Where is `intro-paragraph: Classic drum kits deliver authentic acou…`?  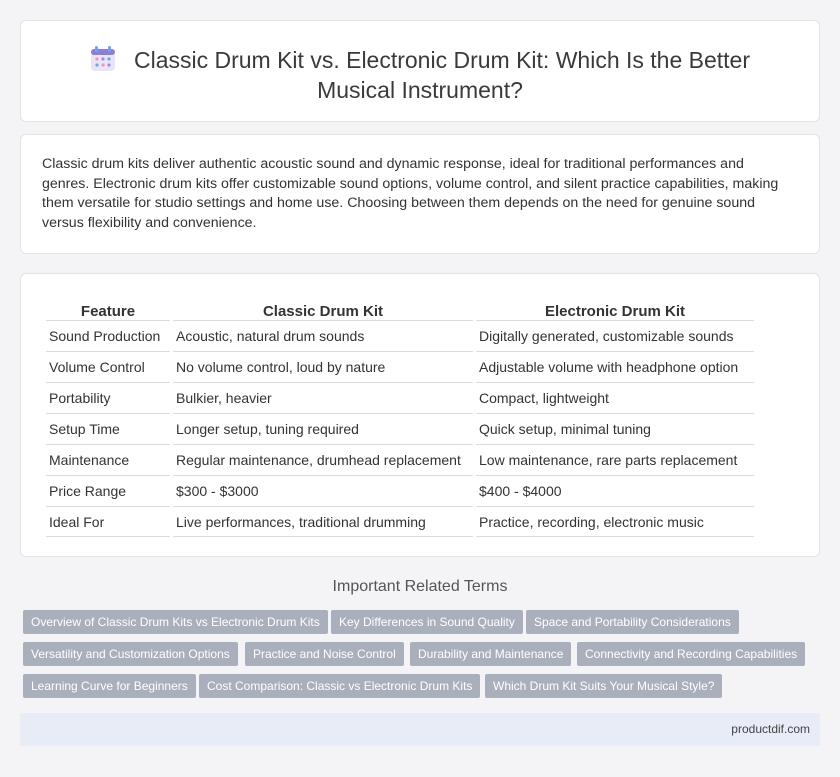
intro-paragraph: Classic drum kits deliver authentic acou… is located at coordinates (410, 193).